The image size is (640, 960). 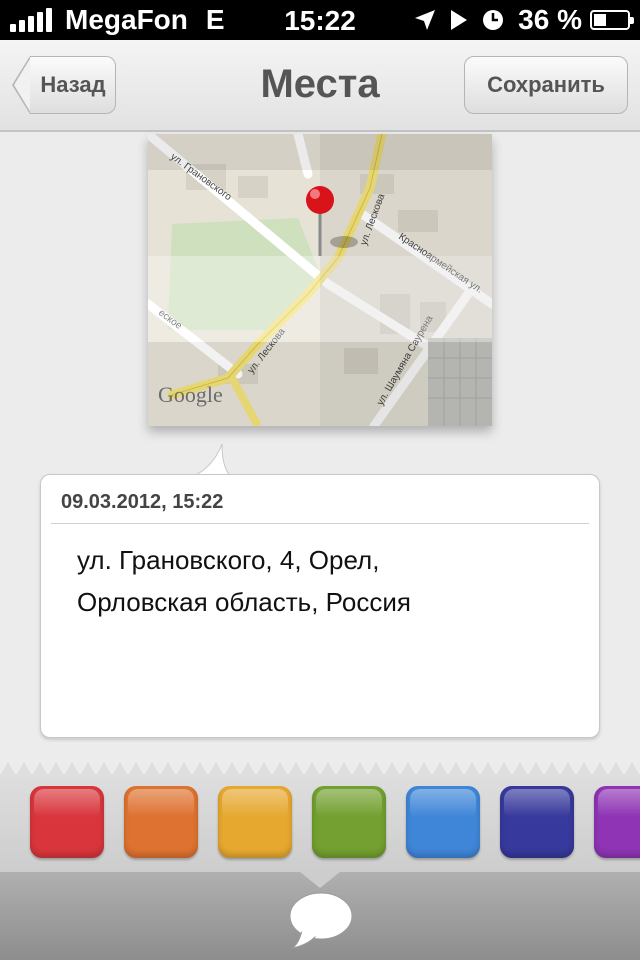 I want to click on color-palette, so click(x=320, y=823).